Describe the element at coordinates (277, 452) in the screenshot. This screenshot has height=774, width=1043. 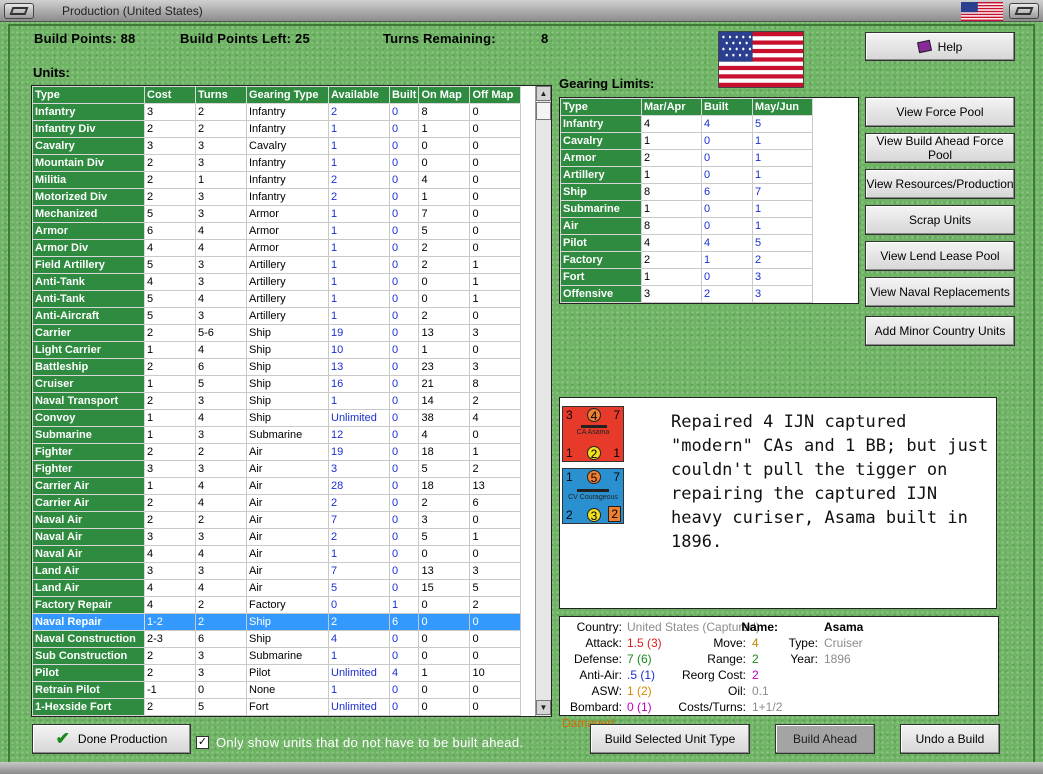
I see `units-row: Fighter 2 2 Air 19 0 18 1` at that location.